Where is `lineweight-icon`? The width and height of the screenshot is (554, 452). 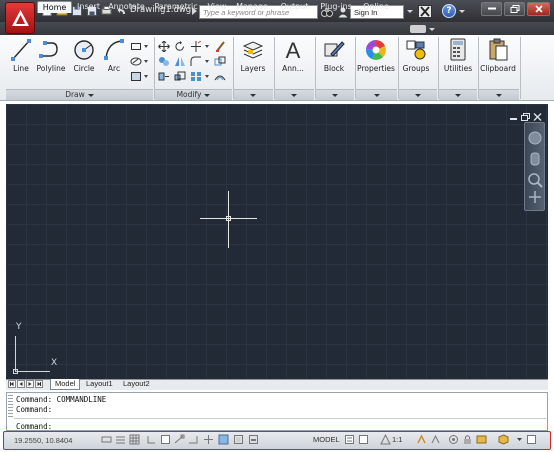 lineweight-icon is located at coordinates (253, 439).